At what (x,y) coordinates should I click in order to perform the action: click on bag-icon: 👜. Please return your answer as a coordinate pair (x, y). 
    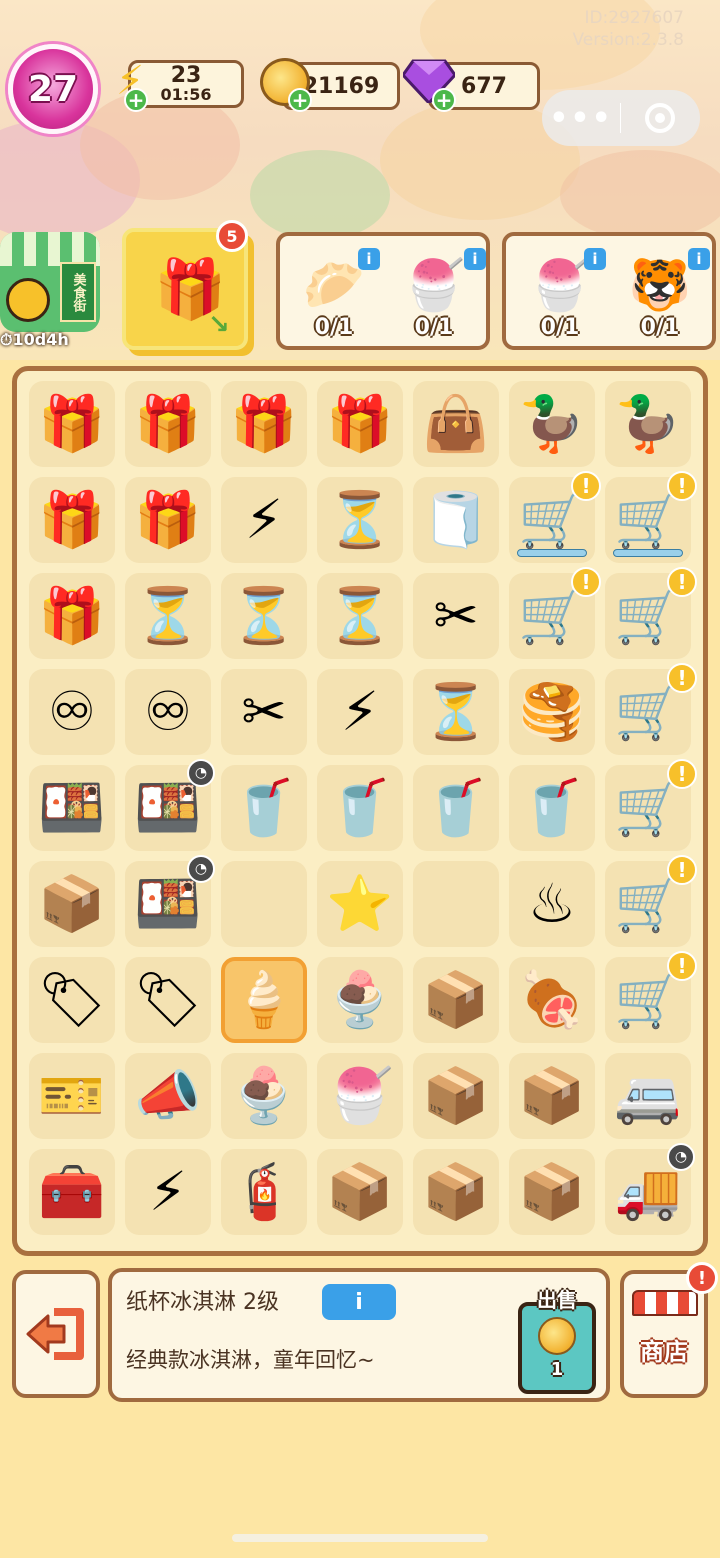
    Looking at the image, I should click on (456, 424).